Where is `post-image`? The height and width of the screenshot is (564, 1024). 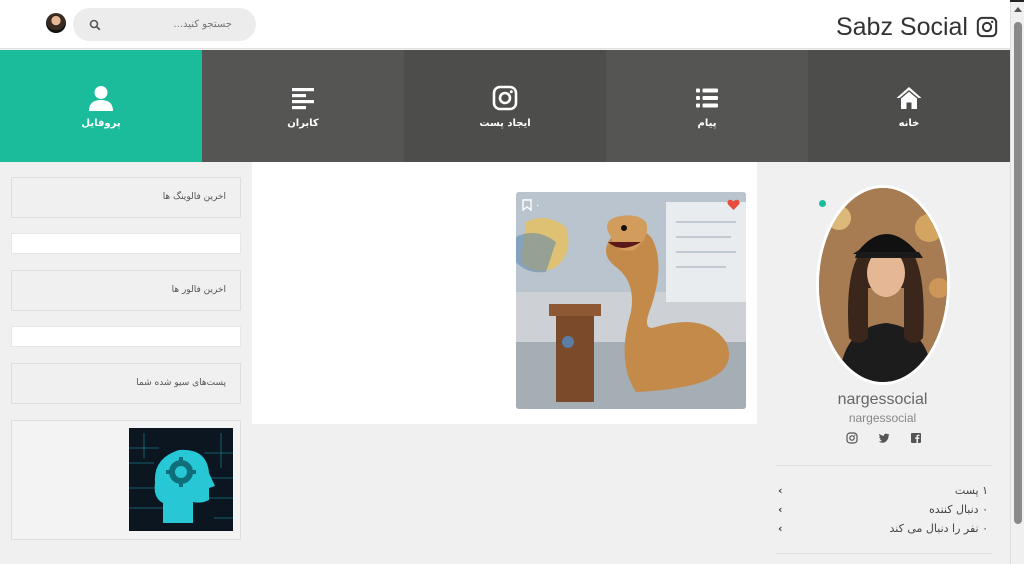 post-image is located at coordinates (631, 300).